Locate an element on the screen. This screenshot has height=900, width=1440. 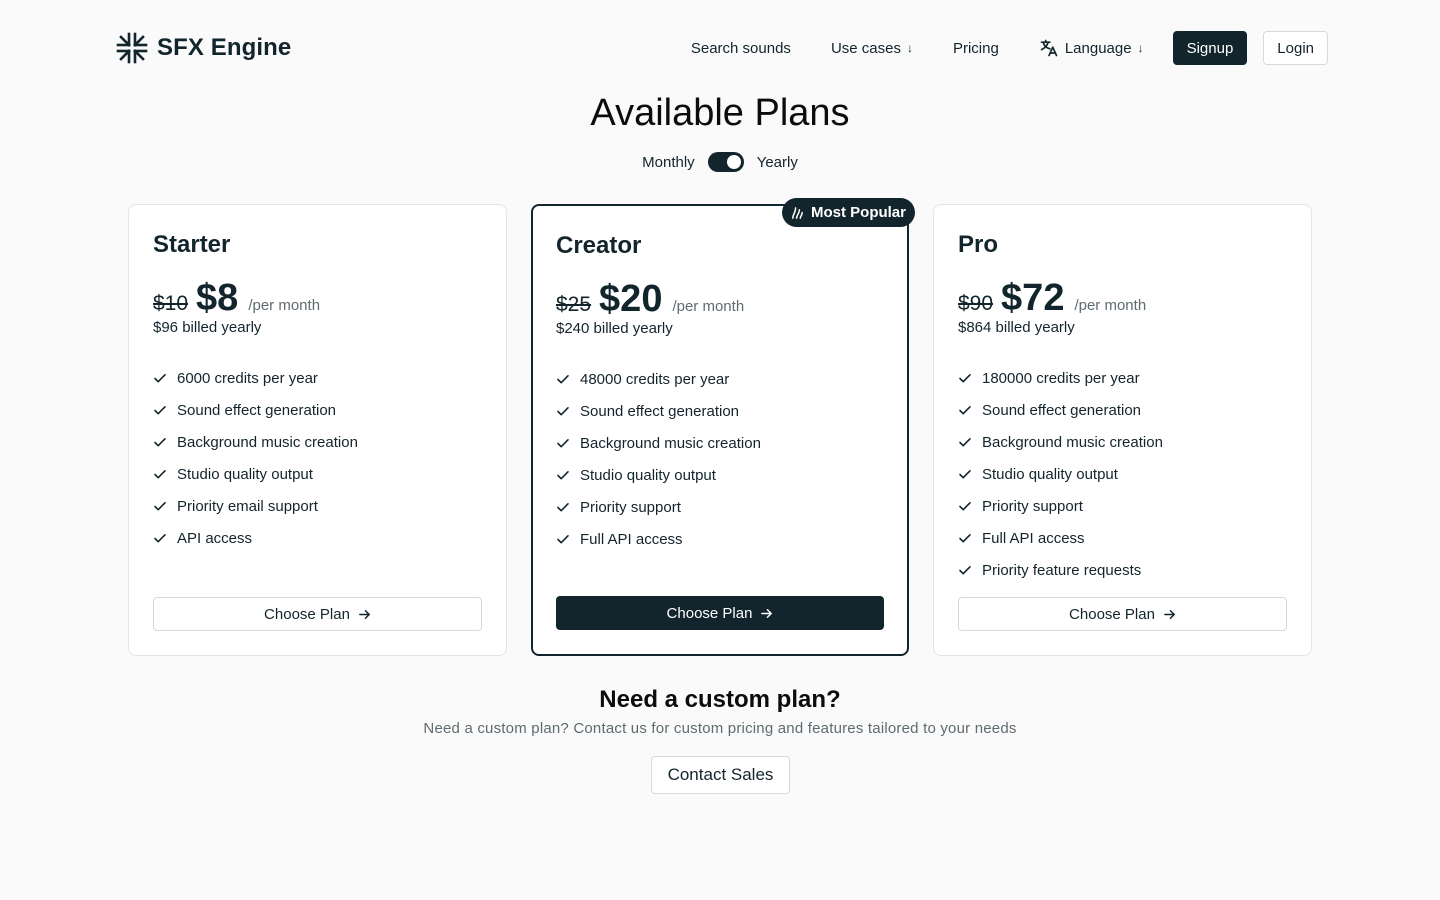
nav-language: Language ↓ is located at coordinates (1091, 48).